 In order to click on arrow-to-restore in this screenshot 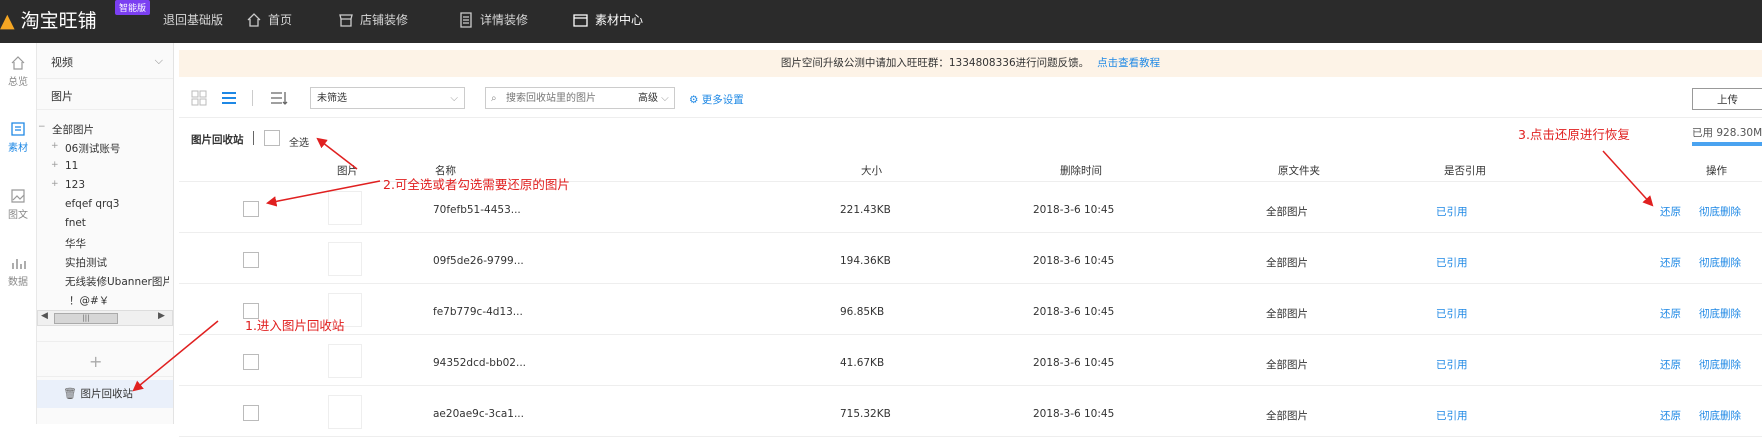, I will do `click(1628, 178)`.